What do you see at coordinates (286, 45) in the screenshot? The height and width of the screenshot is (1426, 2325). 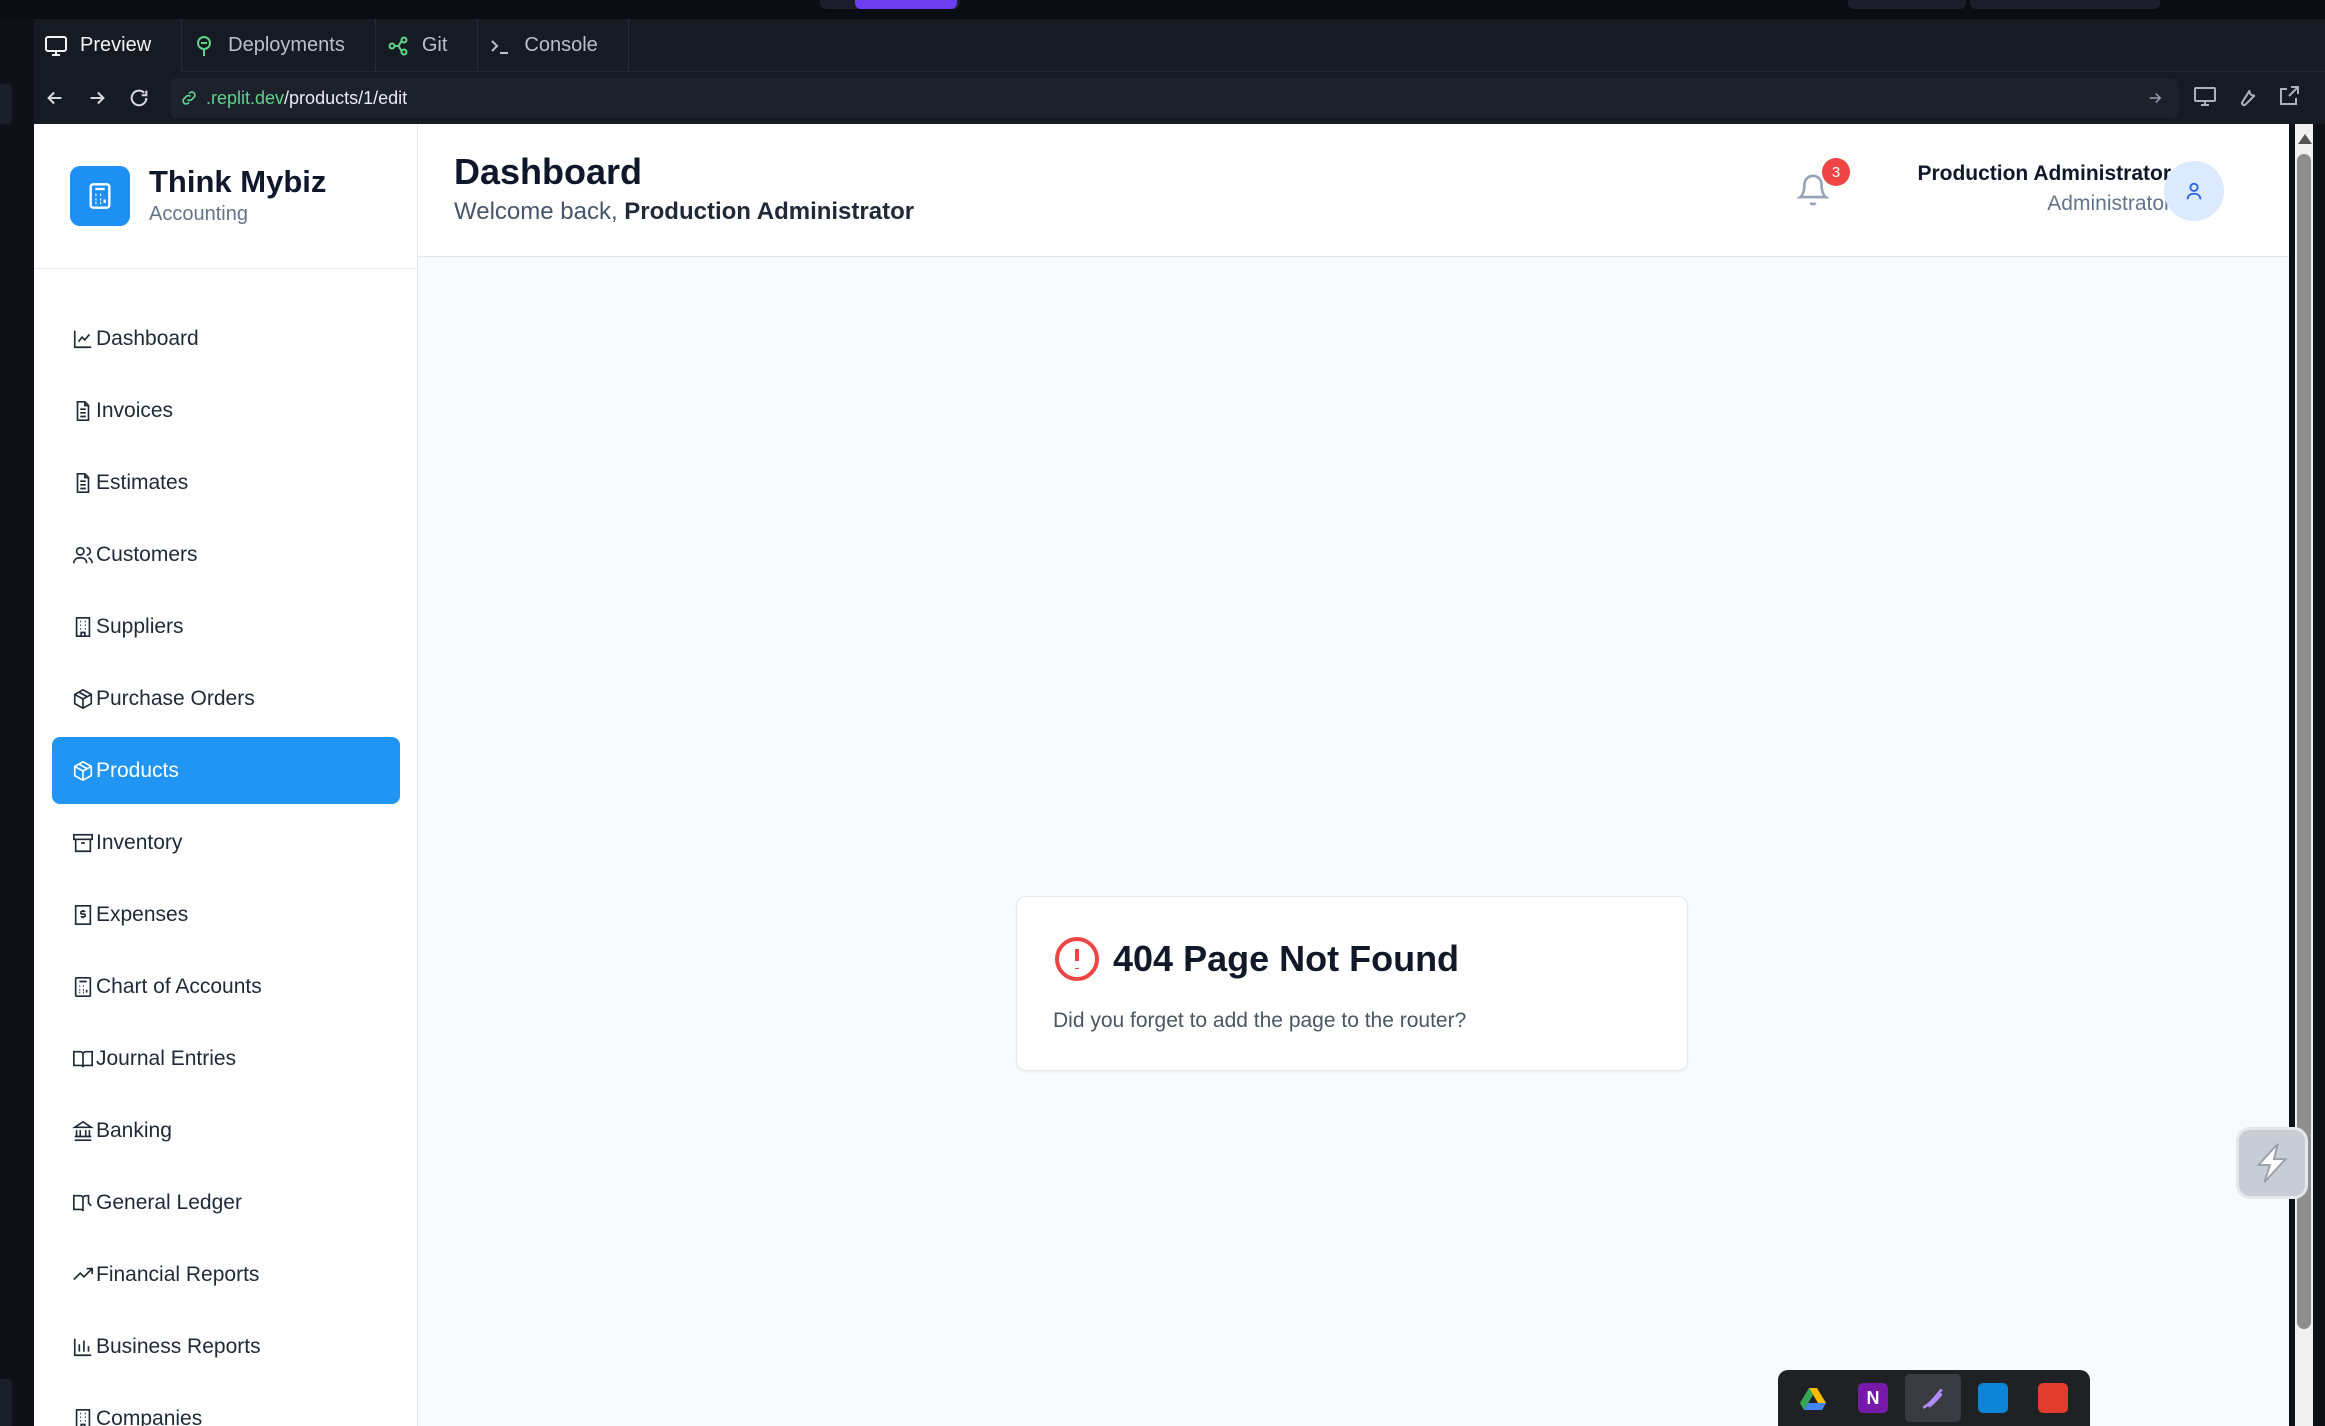 I see `tab-label: Deployments` at bounding box center [286, 45].